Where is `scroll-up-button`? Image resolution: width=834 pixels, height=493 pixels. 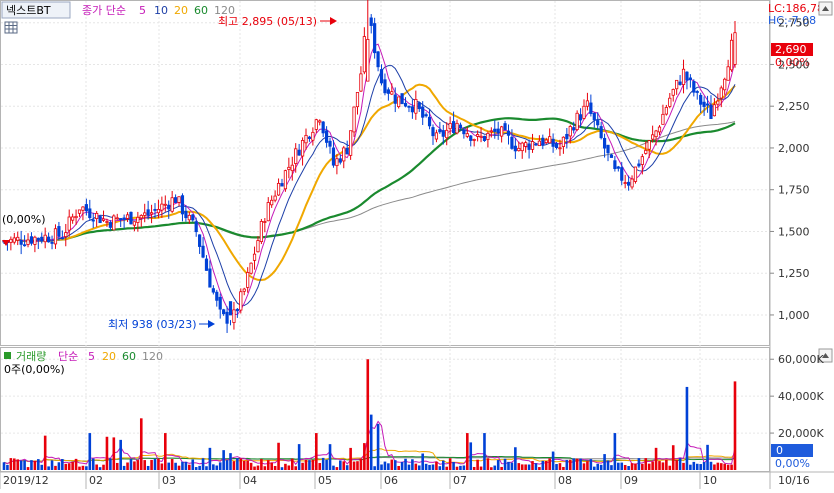
scroll-up-button is located at coordinates (825, 8).